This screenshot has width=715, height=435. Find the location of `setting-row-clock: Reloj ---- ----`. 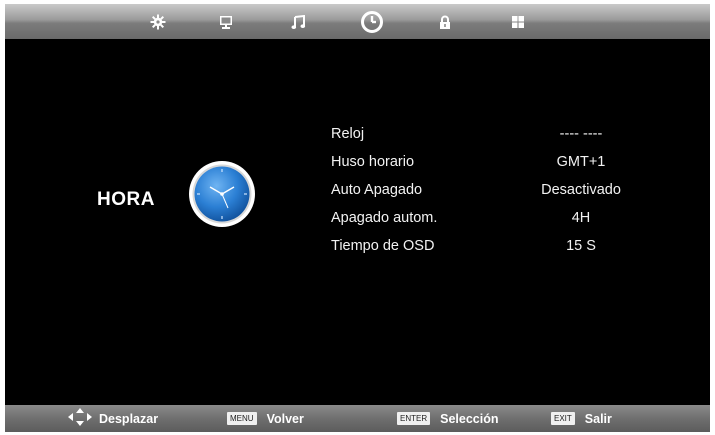

setting-row-clock: Reloj ---- ---- is located at coordinates (496, 133).